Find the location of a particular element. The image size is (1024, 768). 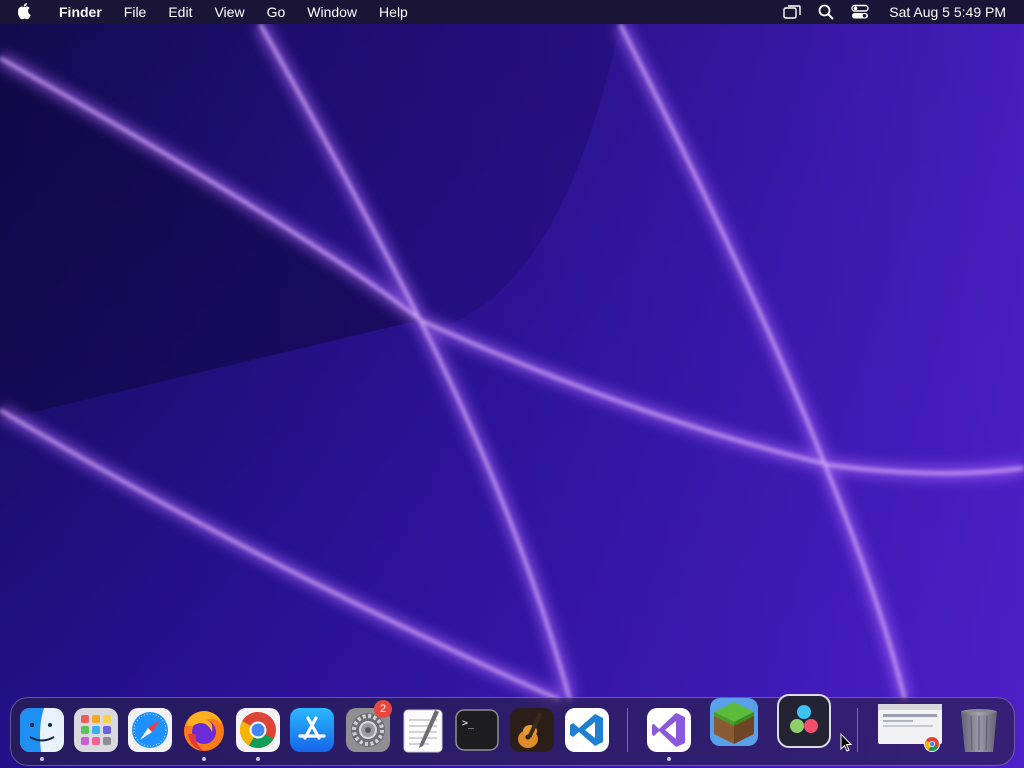

dock-item-finder is located at coordinates (42, 730).